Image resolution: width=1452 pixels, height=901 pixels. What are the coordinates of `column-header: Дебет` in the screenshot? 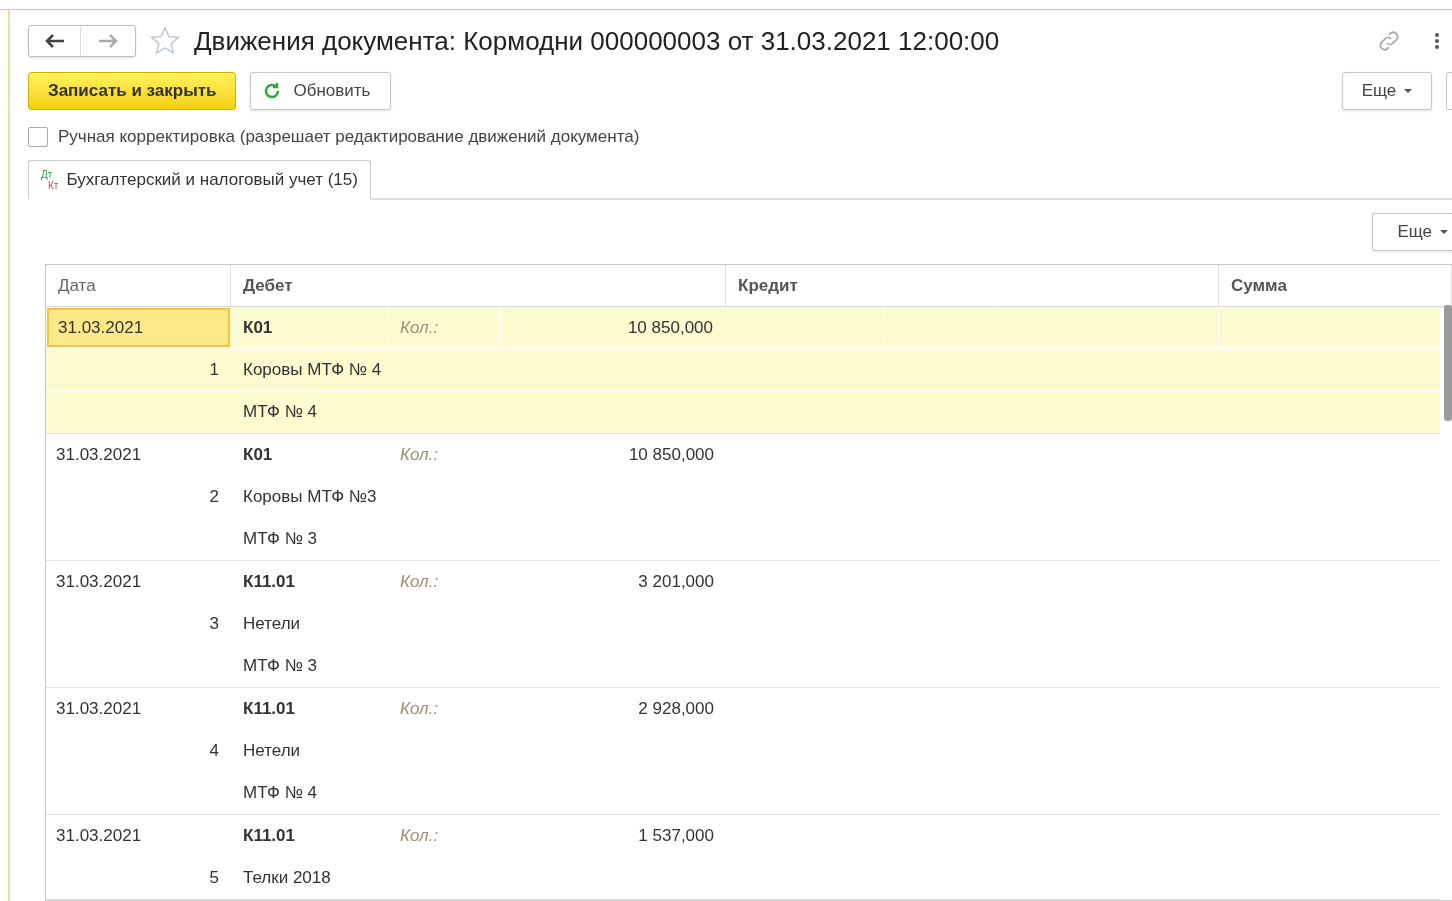 It's located at (478, 285).